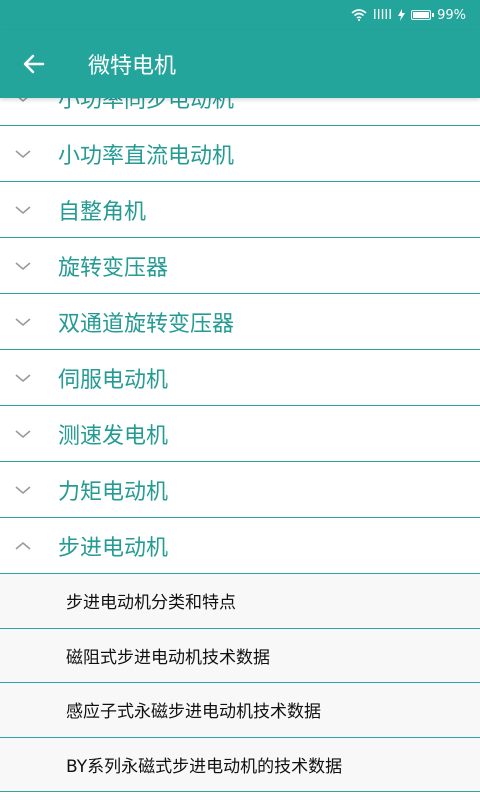 This screenshot has width=480, height=800. What do you see at coordinates (113, 268) in the screenshot?
I see `group-label: 旋转变压器` at bounding box center [113, 268].